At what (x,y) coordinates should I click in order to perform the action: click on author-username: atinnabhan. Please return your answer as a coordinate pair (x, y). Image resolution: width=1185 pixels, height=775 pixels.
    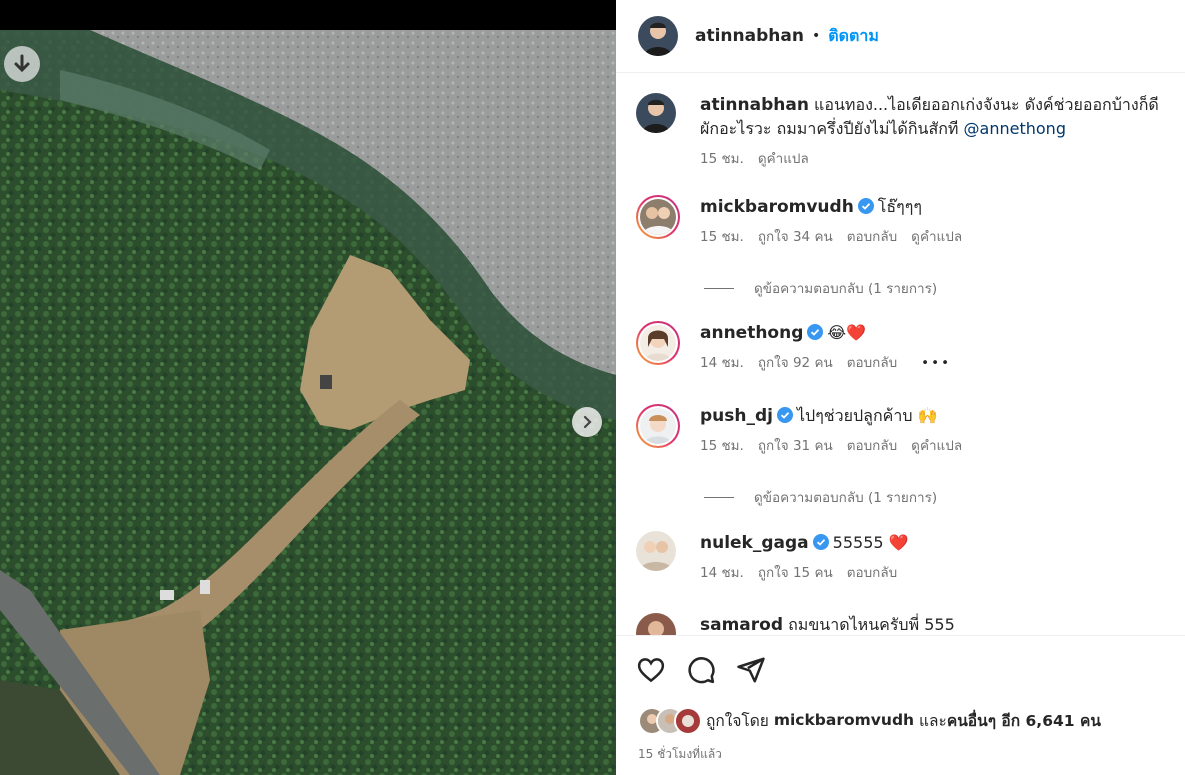
    Looking at the image, I should click on (749, 36).